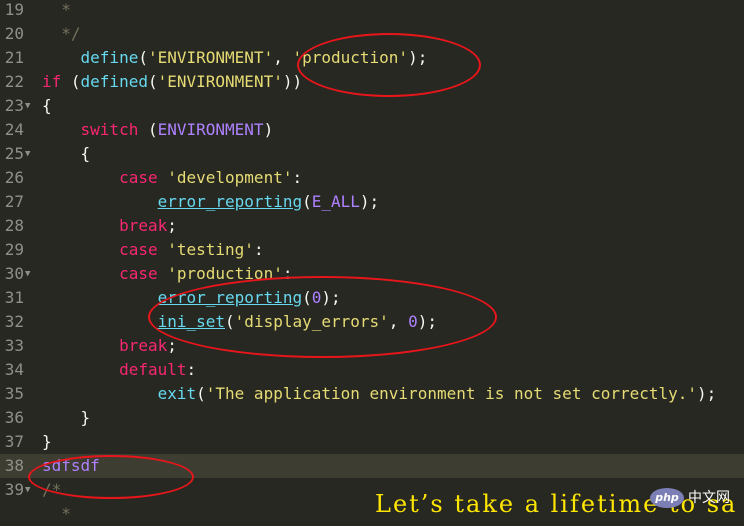 The width and height of the screenshot is (744, 526). What do you see at coordinates (372, 250) in the screenshot?
I see `code-line: 29 case 'testing':` at bounding box center [372, 250].